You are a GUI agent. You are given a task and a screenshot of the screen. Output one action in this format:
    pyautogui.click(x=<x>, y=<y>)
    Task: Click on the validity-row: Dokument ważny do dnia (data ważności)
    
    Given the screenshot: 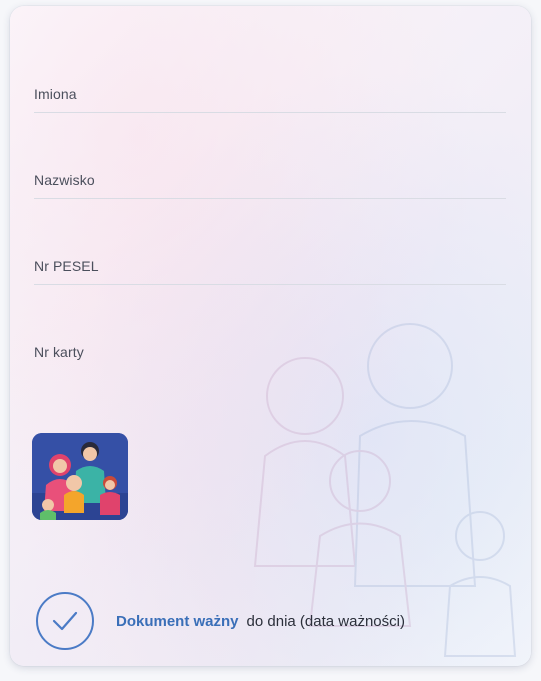 What is the action you would take?
    pyautogui.click(x=220, y=621)
    